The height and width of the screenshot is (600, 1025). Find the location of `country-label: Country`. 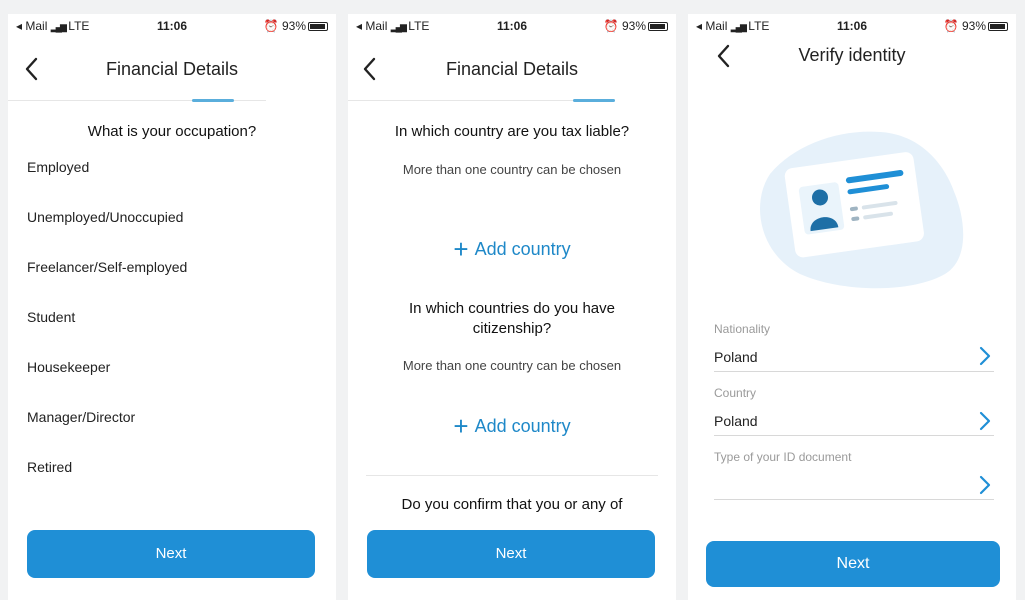

country-label: Country is located at coordinates (735, 393).